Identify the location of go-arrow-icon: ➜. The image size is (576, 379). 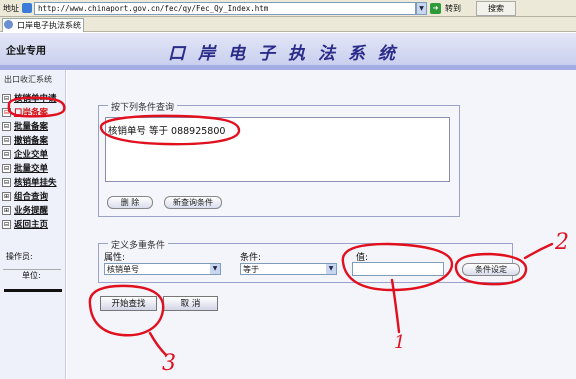
(435, 8).